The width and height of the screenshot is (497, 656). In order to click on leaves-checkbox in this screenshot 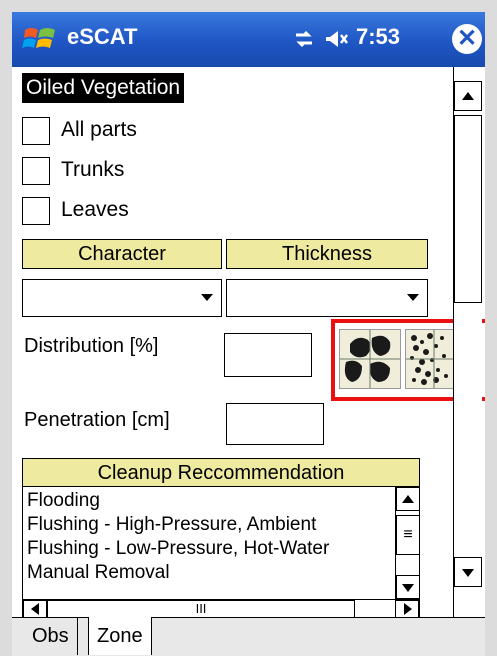, I will do `click(36, 211)`.